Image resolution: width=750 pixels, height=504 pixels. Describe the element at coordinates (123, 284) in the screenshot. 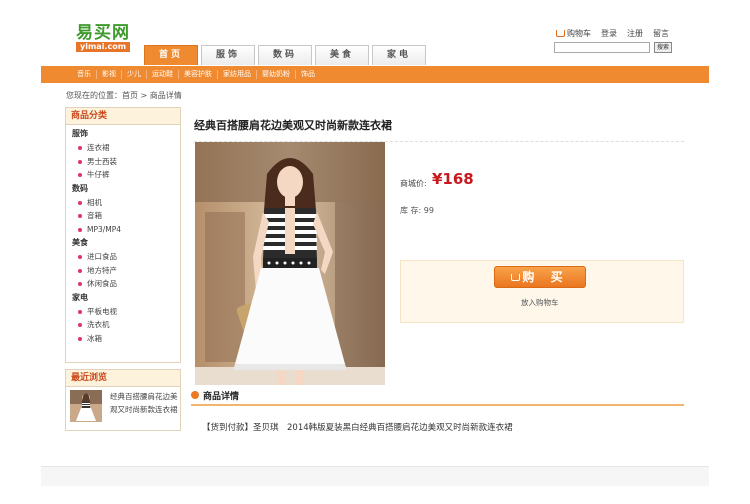

I see `category-item: 休闲食品` at that location.